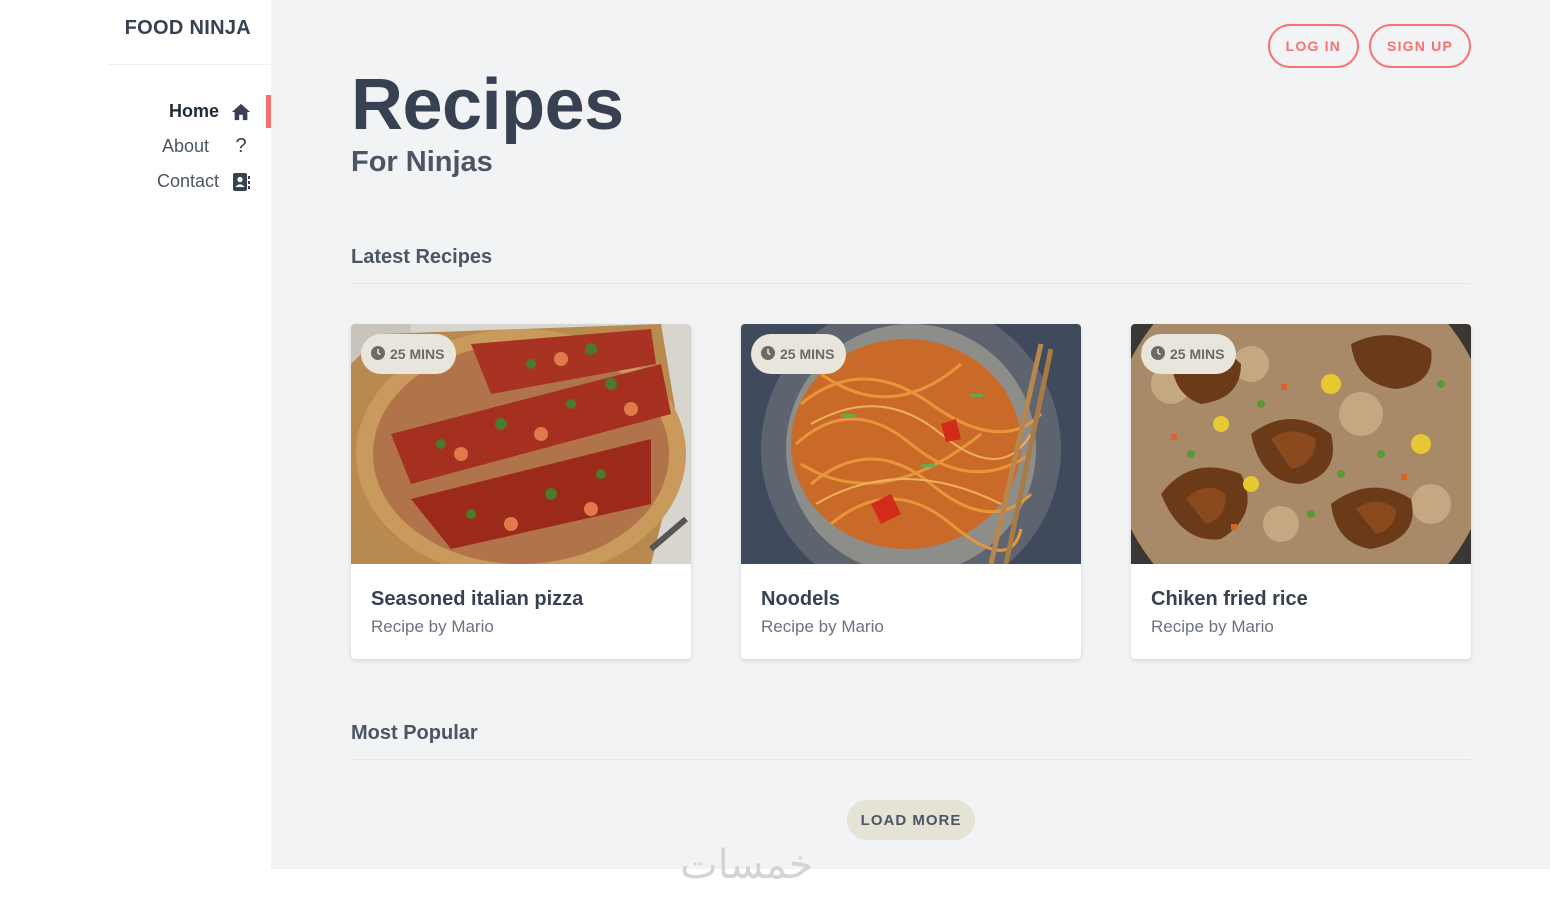 The image size is (1550, 902). I want to click on home-icon, so click(241, 112).